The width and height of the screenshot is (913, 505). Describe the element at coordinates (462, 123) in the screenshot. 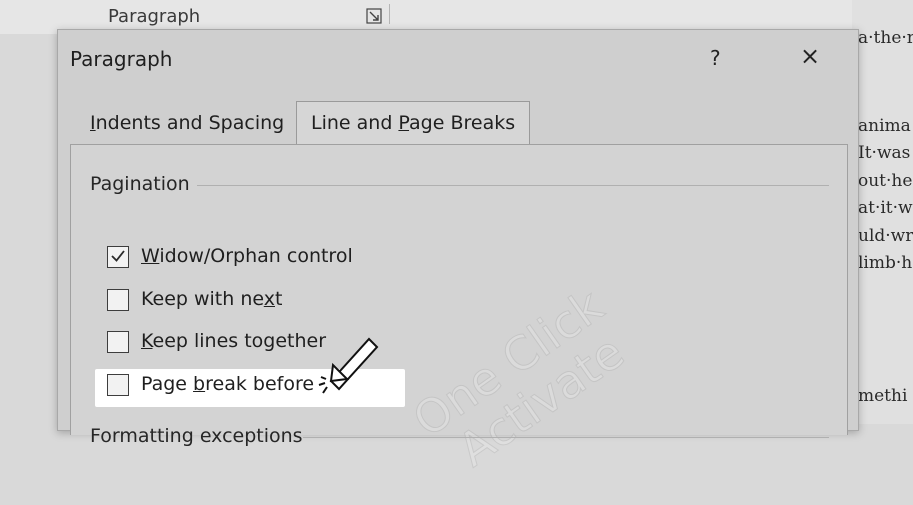

I see `tab-label-part: age Breaks` at that location.